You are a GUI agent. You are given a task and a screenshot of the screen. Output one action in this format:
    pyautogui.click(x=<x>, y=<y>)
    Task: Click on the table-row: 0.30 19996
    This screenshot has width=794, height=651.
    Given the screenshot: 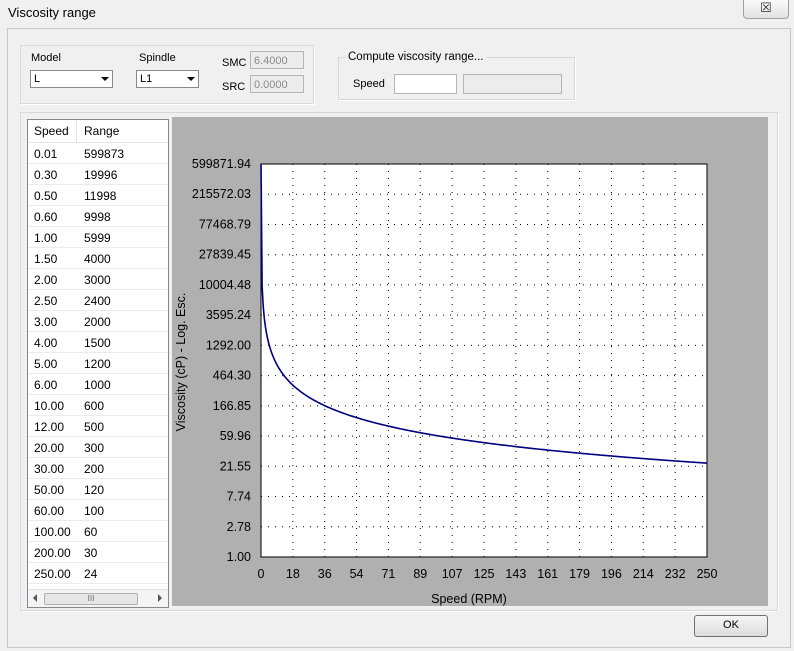 What is the action you would take?
    pyautogui.click(x=98, y=174)
    